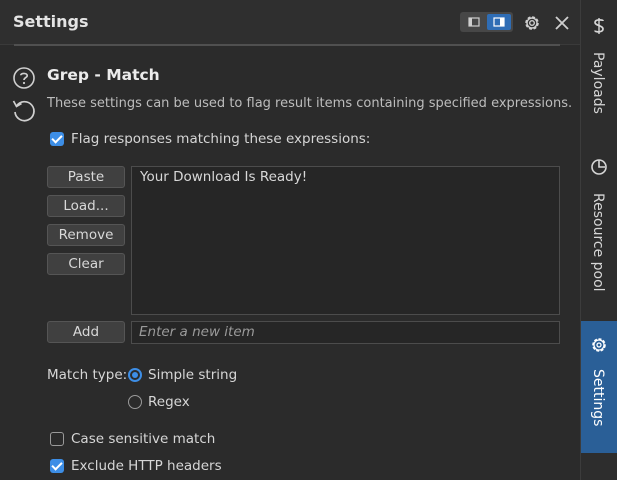  Describe the element at coordinates (287, 45) in the screenshot. I see `header-divider` at that location.